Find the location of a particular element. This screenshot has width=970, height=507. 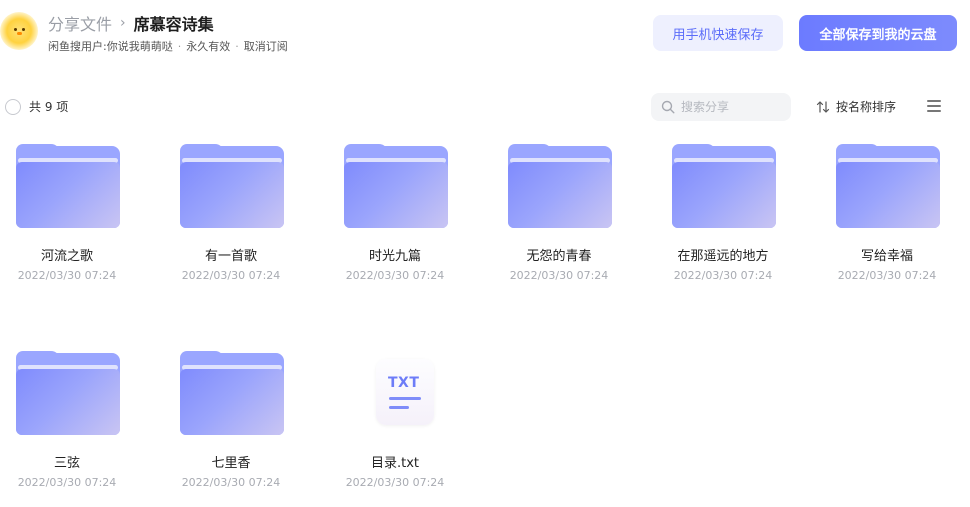

search-box is located at coordinates (721, 107).